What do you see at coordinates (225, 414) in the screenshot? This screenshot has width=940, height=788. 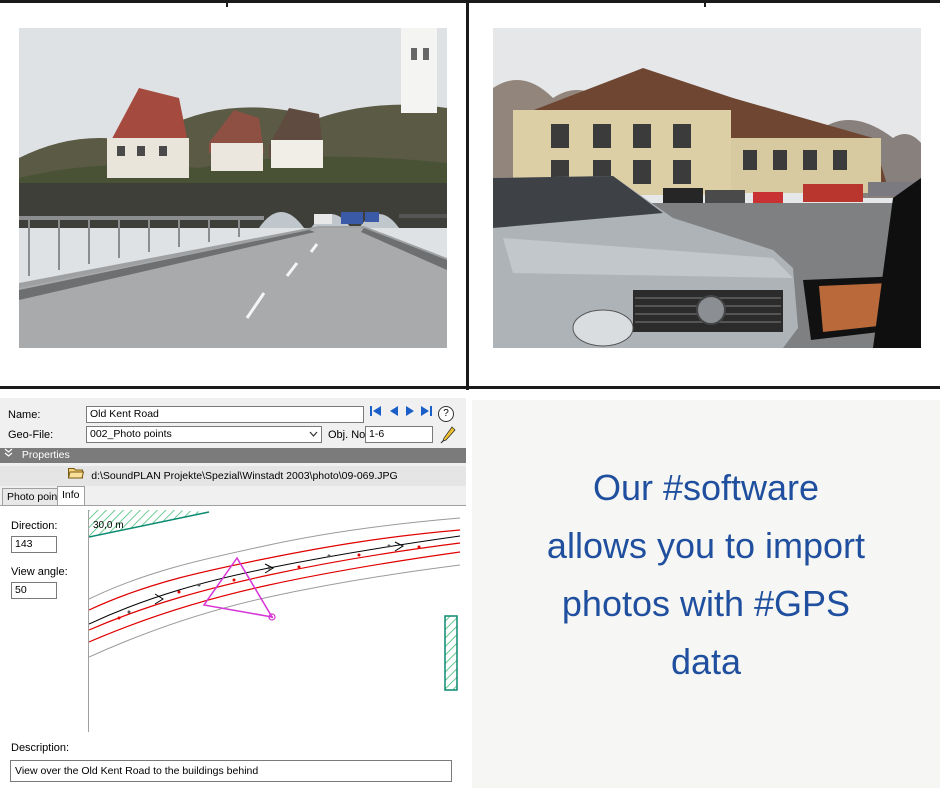 I see `name-input: Old Kent Road` at bounding box center [225, 414].